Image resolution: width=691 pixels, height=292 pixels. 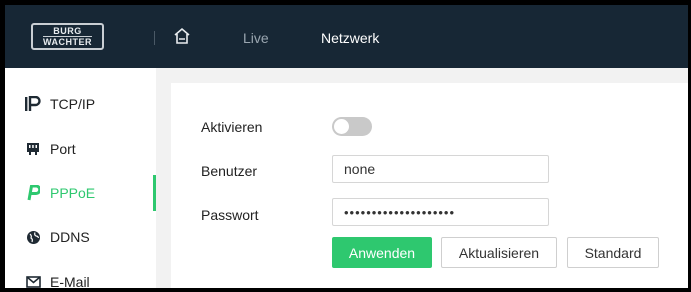 I want to click on toggle-knob, so click(x=341, y=126).